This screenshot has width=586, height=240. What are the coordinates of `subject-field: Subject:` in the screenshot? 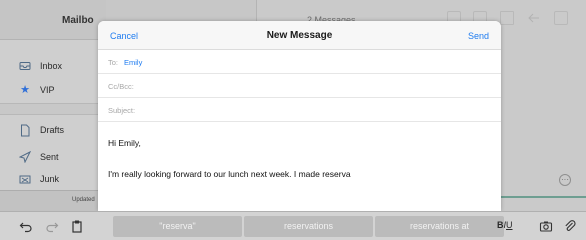 It's located at (299, 110).